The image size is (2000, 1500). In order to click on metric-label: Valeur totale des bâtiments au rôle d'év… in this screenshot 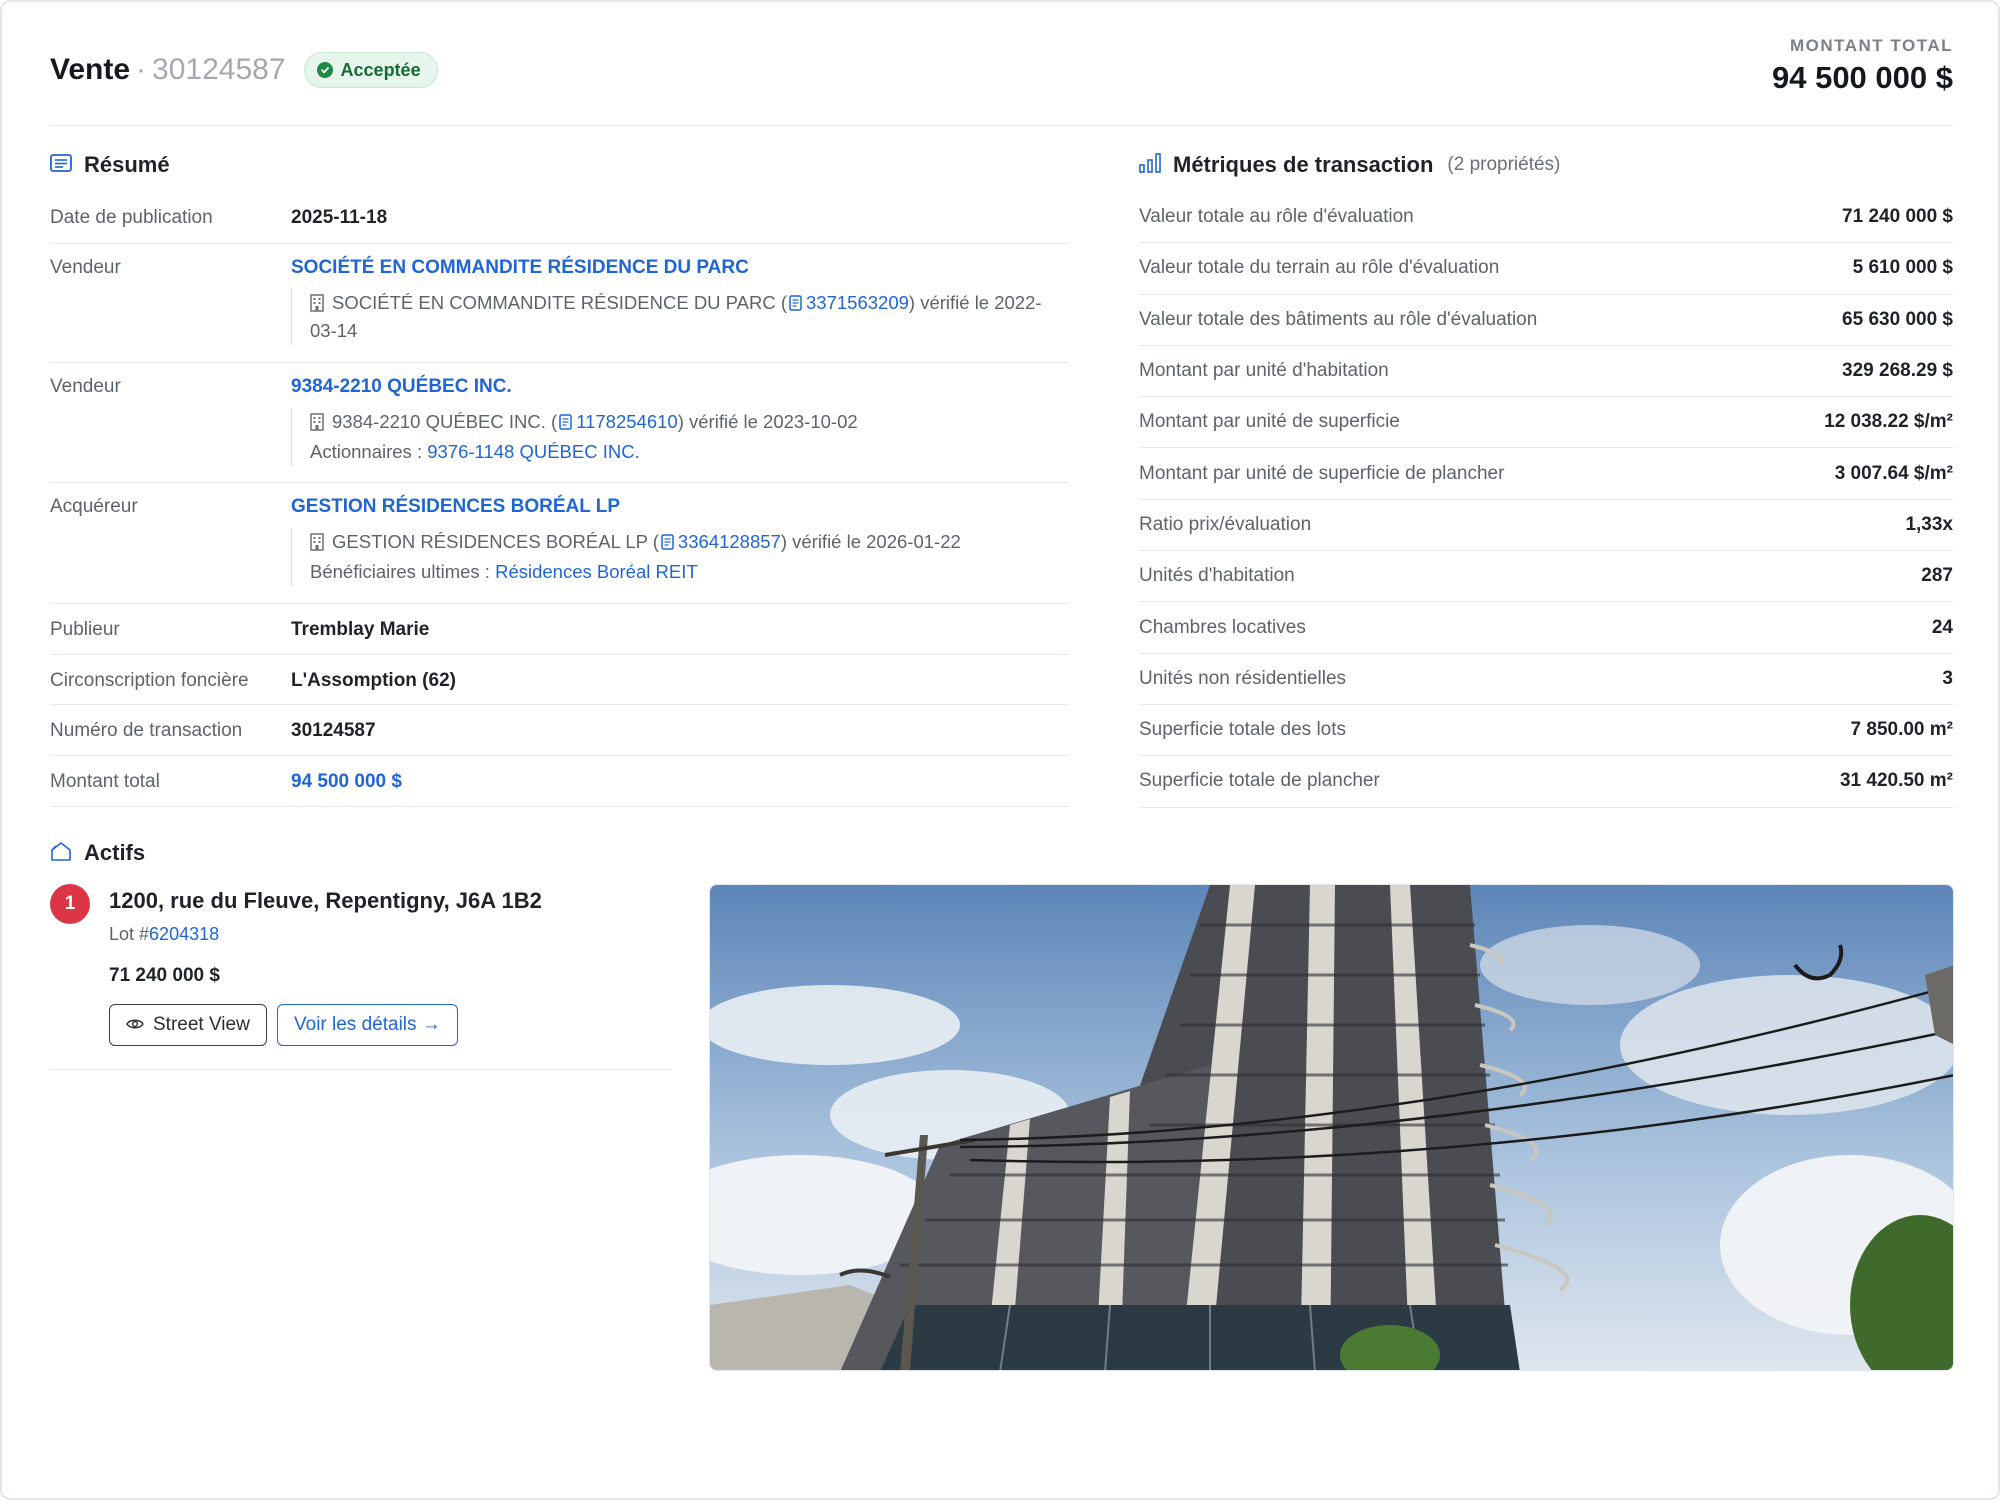, I will do `click(1338, 319)`.